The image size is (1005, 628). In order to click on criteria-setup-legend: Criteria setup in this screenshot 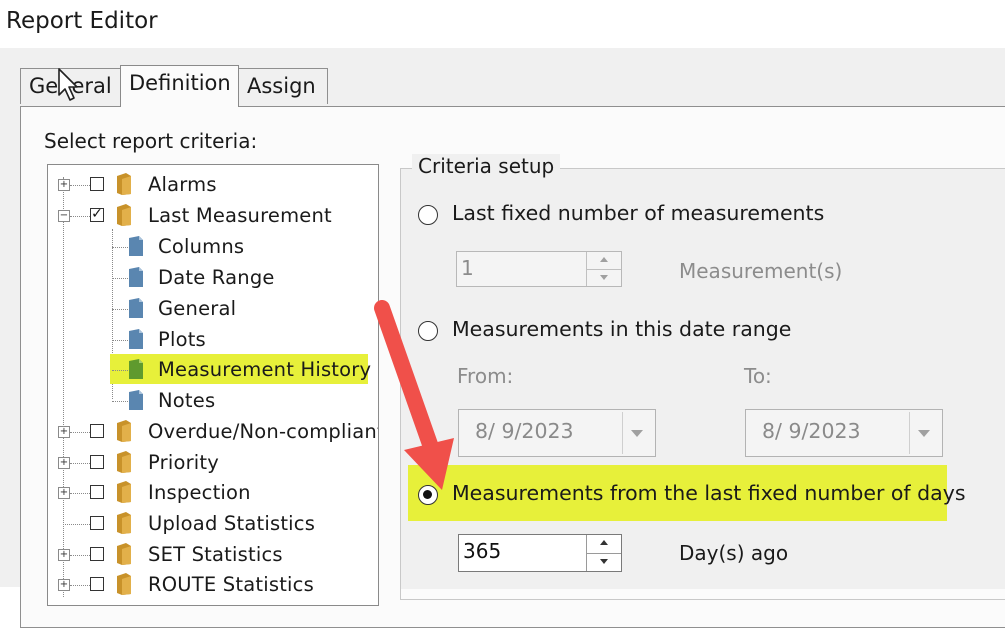, I will do `click(486, 166)`.